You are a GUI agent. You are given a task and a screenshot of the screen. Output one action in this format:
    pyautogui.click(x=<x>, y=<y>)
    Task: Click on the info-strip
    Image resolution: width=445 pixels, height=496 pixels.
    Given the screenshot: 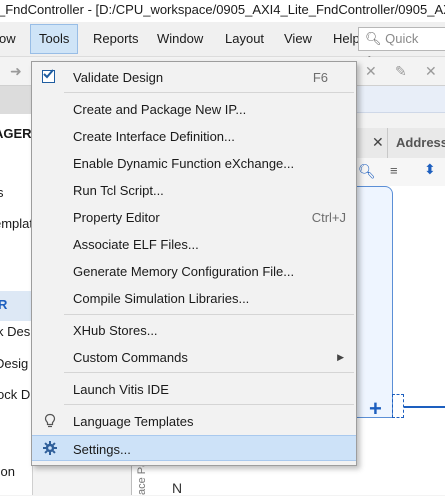 What is the action you would take?
    pyautogui.click(x=400, y=99)
    